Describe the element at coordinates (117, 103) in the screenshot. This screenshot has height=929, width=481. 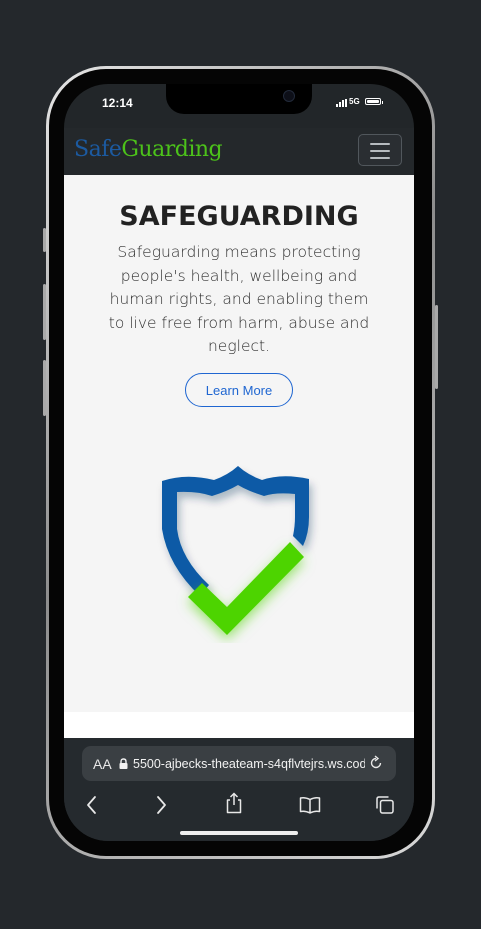
I see `status-time: 12:14` at that location.